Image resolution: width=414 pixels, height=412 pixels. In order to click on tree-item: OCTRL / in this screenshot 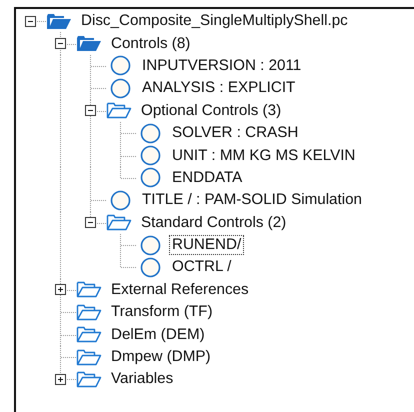, I will do `click(201, 267)`.